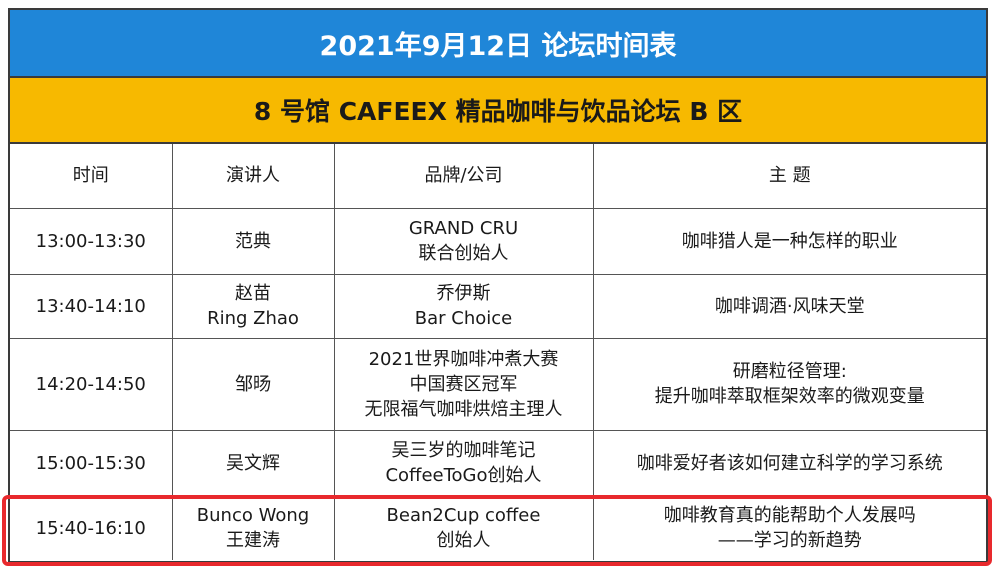 The image size is (995, 571). I want to click on topic-cell: 咖啡调酒·风味天堂, so click(789, 306).